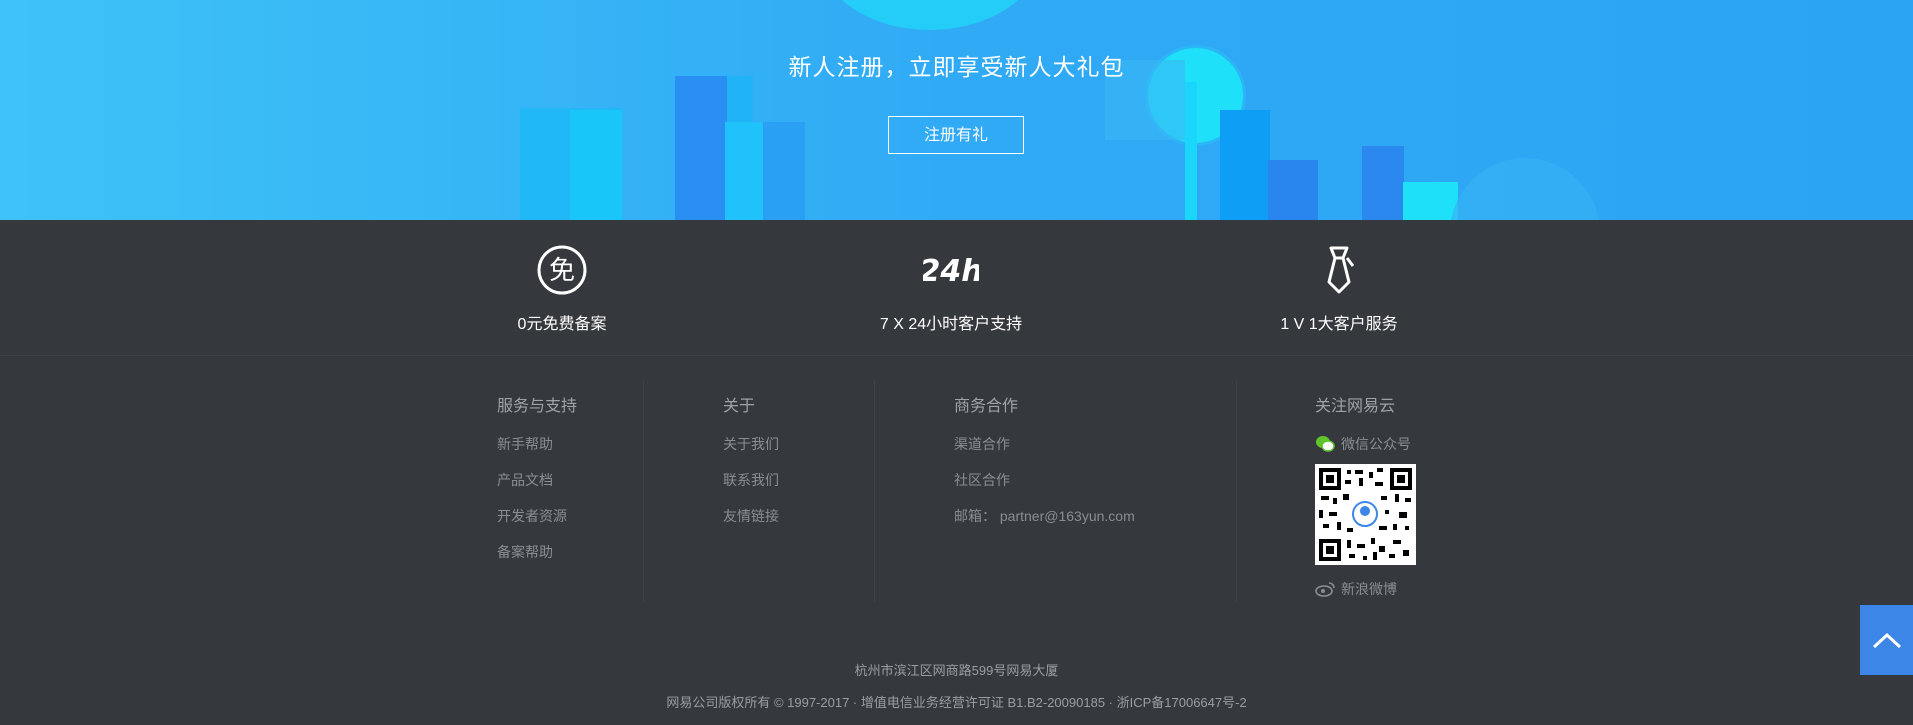 The height and width of the screenshot is (725, 1913). What do you see at coordinates (1355, 406) in the screenshot?
I see `column-title: 关注网易云` at bounding box center [1355, 406].